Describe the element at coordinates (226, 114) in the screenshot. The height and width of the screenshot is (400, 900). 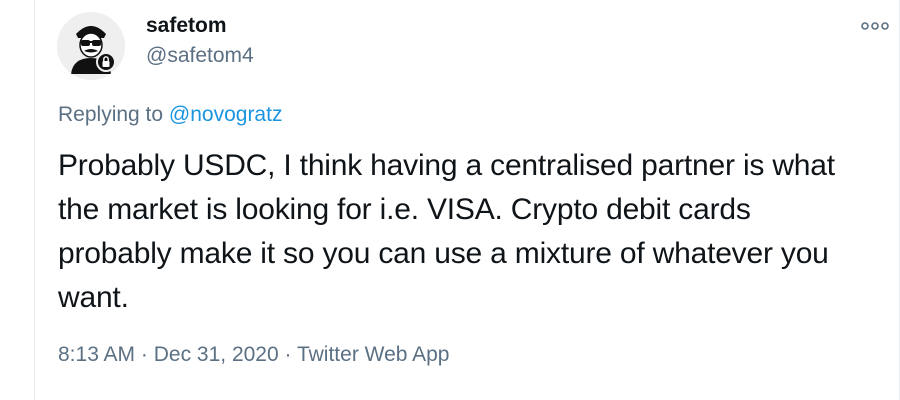
I see `reply-target-link: @novogratz` at that location.